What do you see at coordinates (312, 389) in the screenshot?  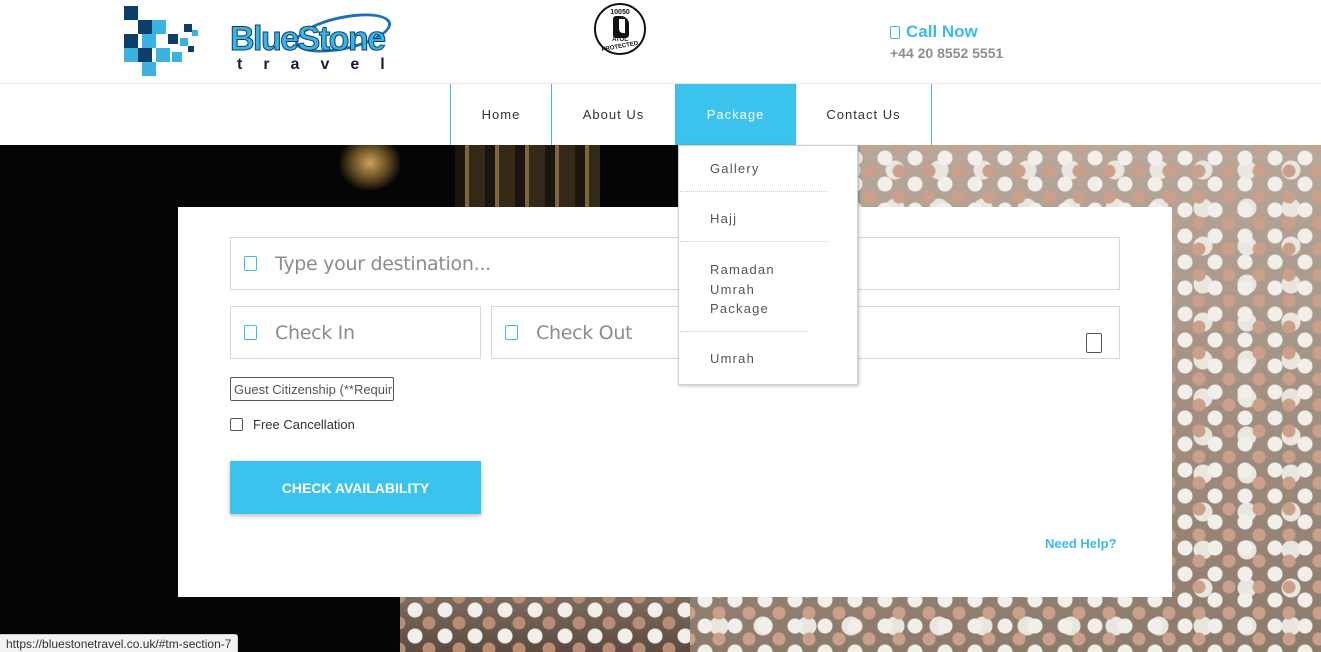 I see `guest-citizenship-input: Guest Citizenship (**Required)` at bounding box center [312, 389].